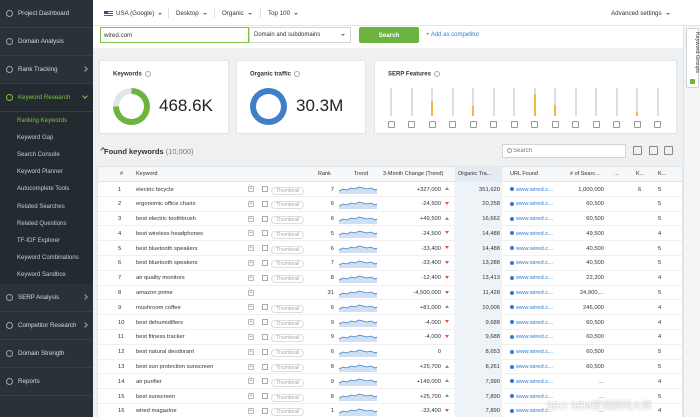  What do you see at coordinates (160, 278) in the screenshot?
I see `keyword-cell: air quality monitors` at bounding box center [160, 278].